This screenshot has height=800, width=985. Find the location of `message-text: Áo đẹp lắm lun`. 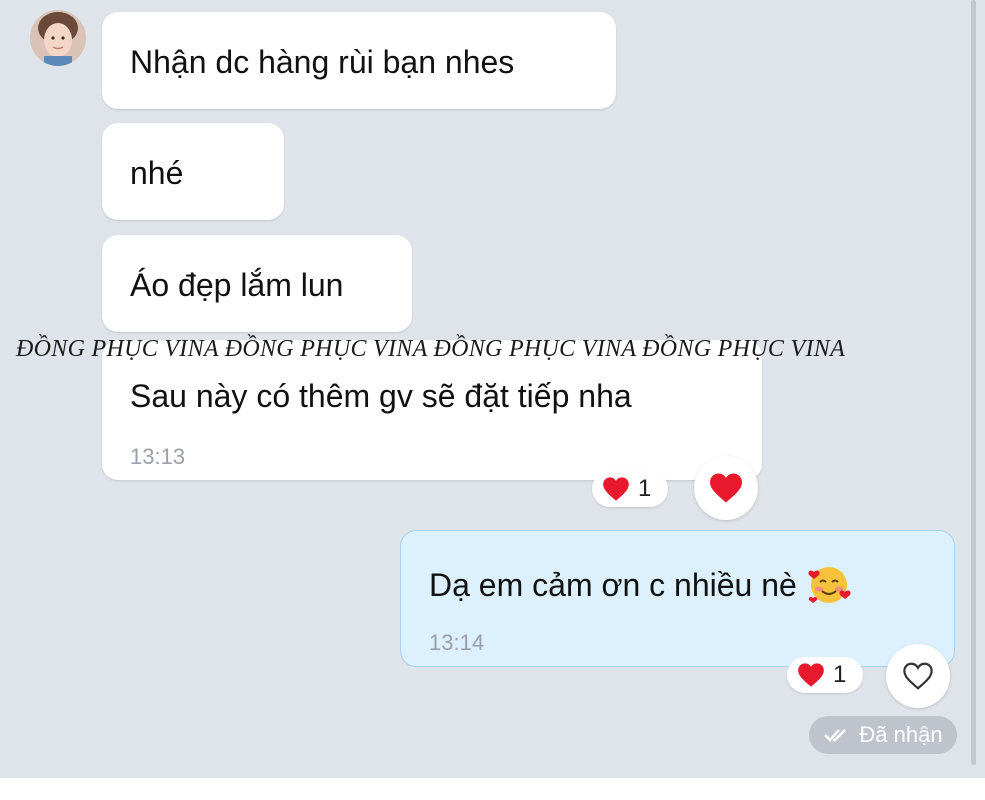

message-text: Áo đẹp lắm lun is located at coordinates (237, 285).